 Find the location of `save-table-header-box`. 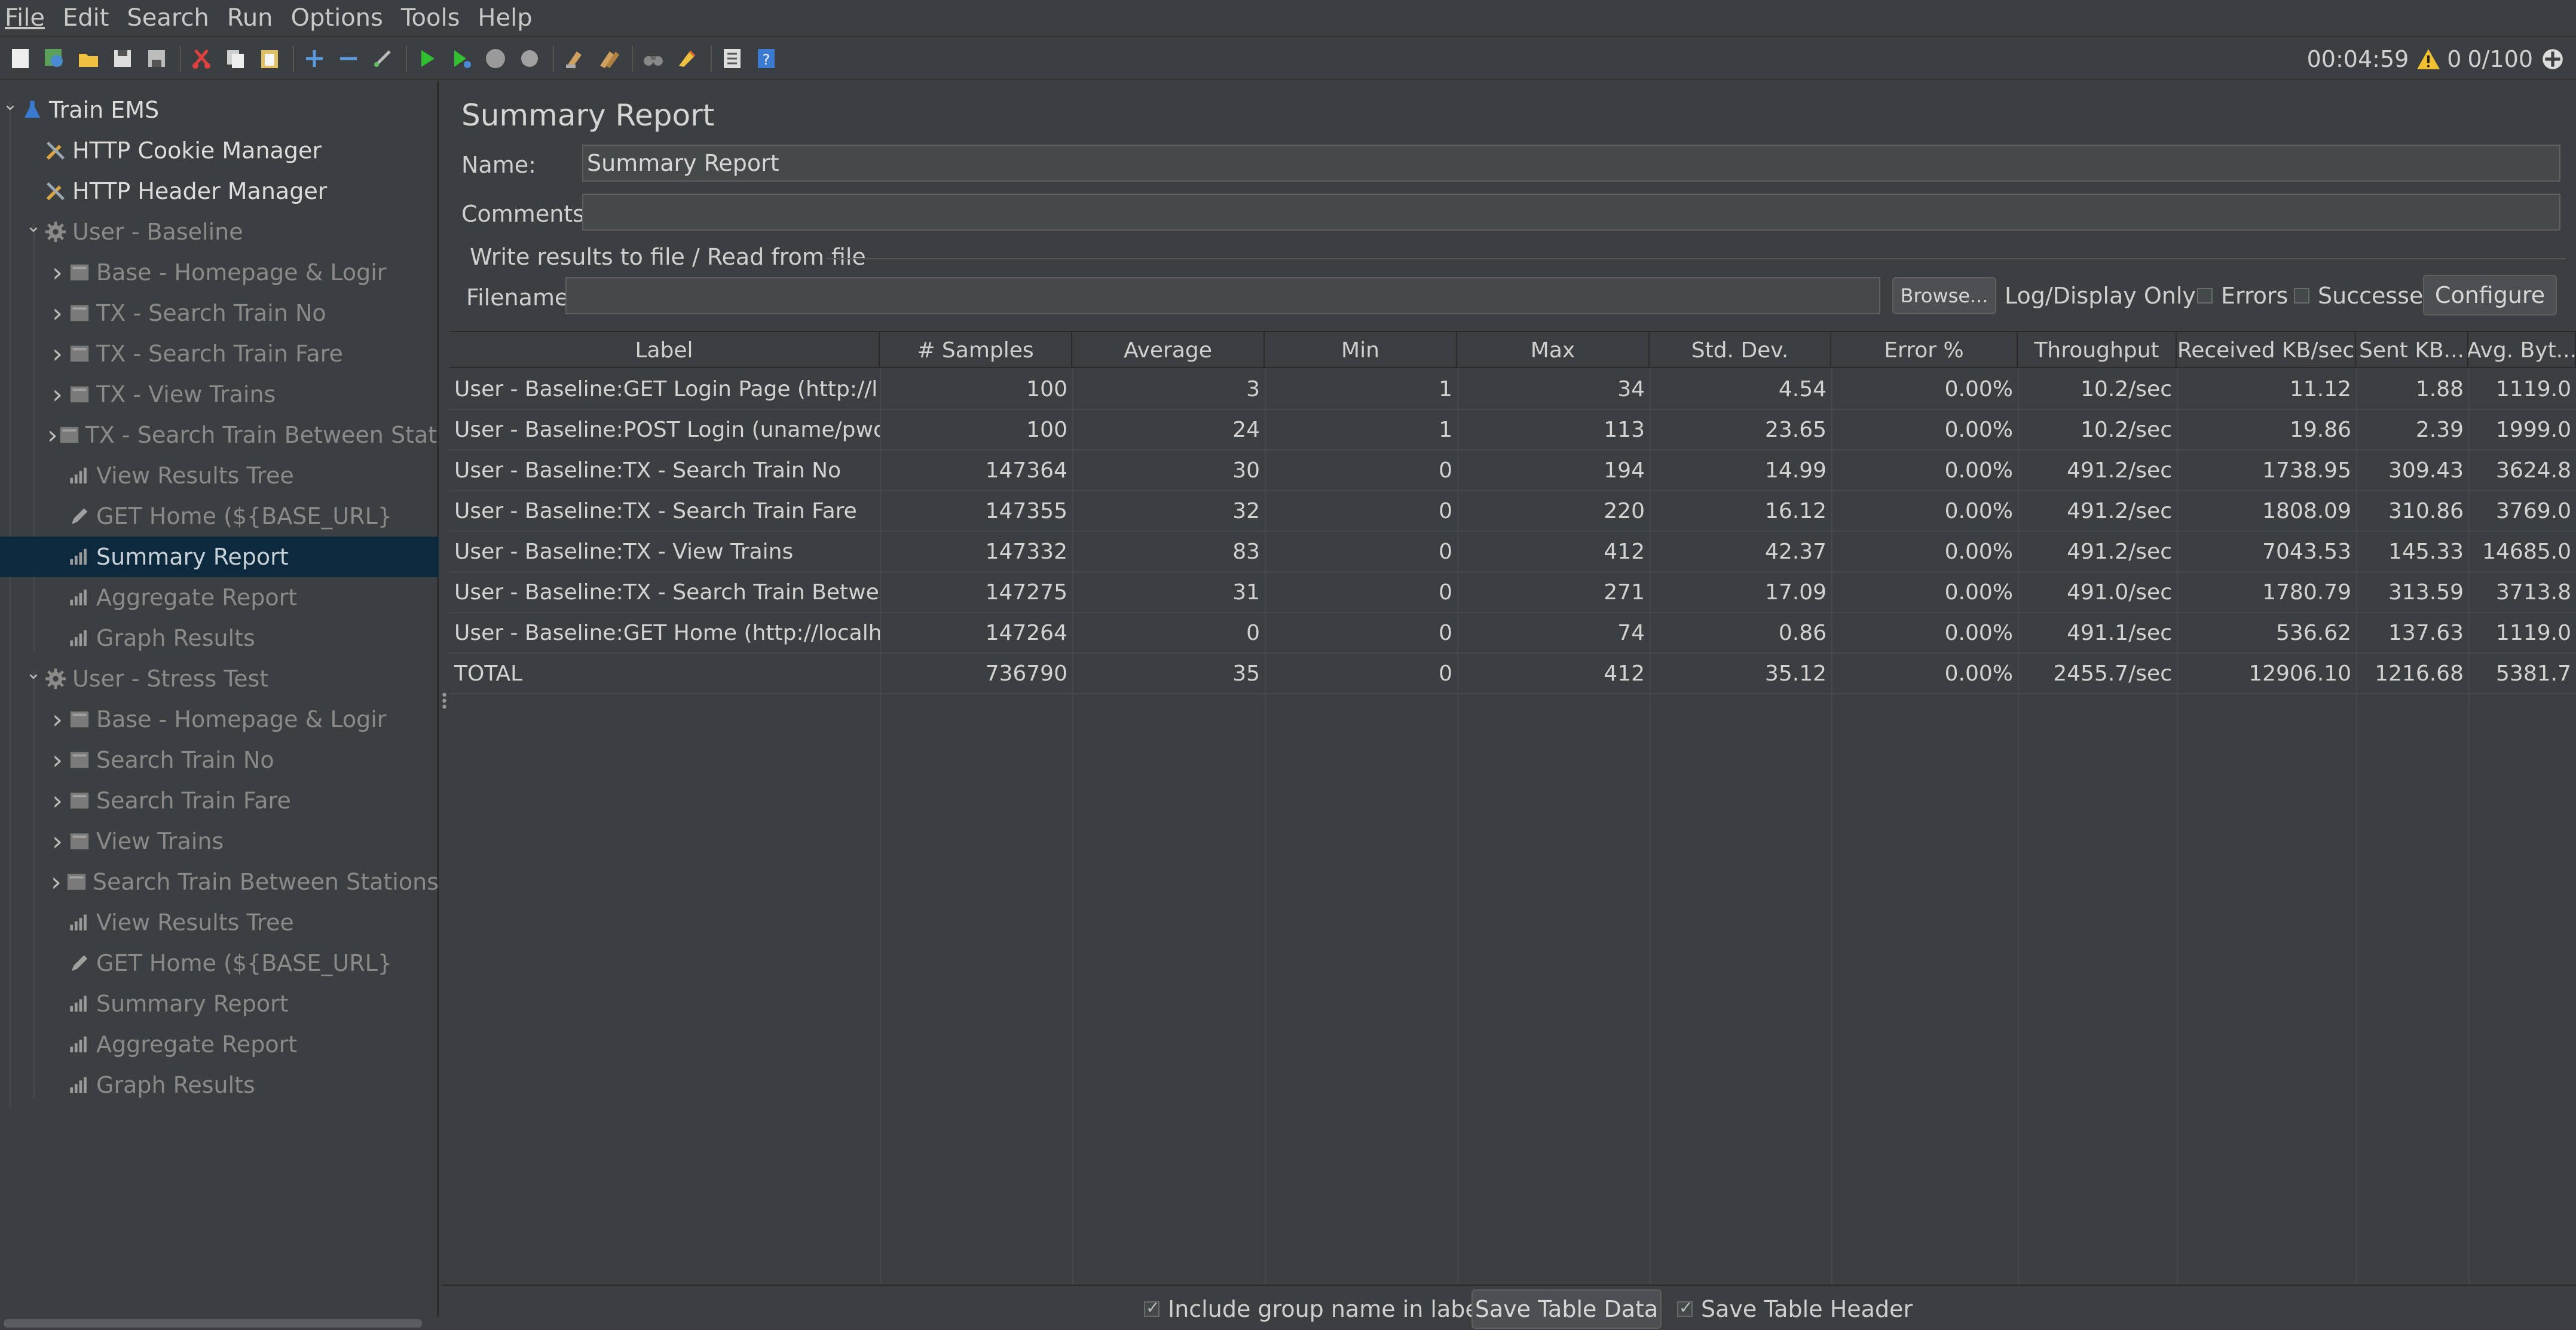

save-table-header-box is located at coordinates (1685, 1307).